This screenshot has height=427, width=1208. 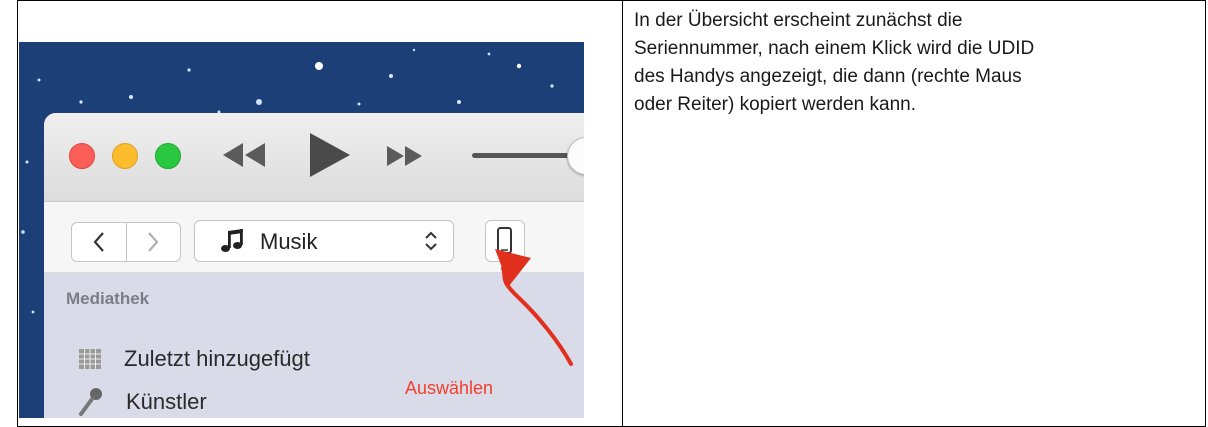 I want to click on volume-slider-knob, so click(x=575, y=156).